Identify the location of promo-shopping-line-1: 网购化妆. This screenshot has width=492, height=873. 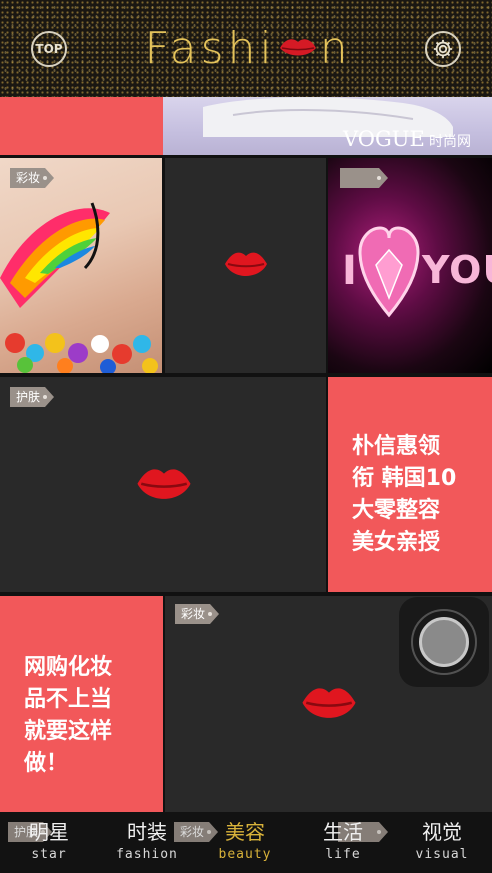
(68, 667).